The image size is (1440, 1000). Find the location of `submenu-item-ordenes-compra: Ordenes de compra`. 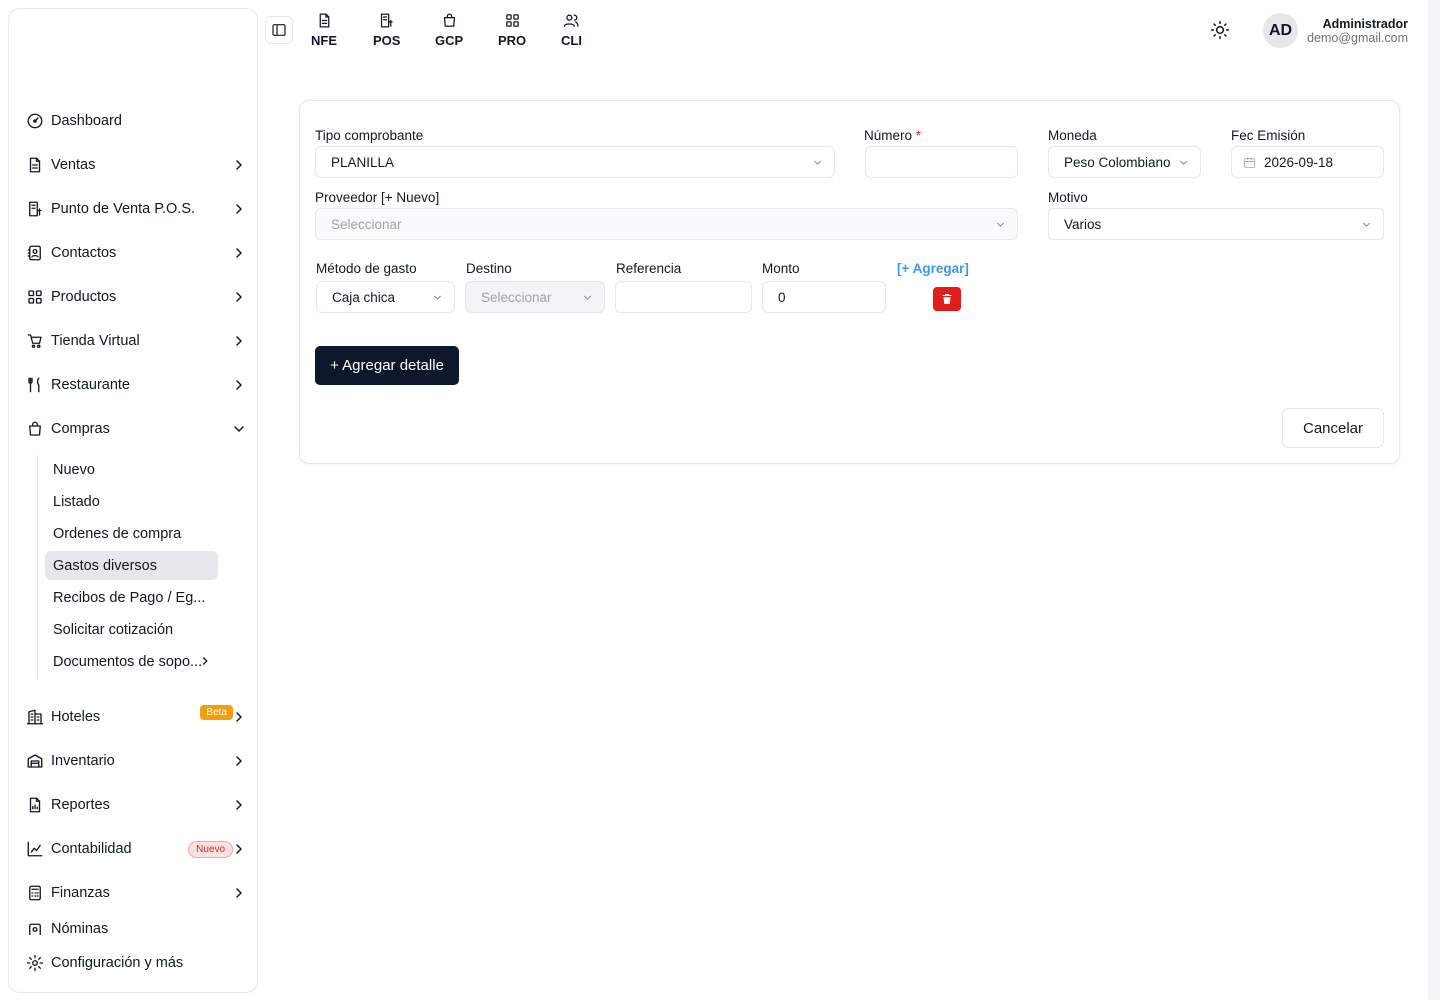

submenu-item-ordenes-compra: Ordenes de compra is located at coordinates (127, 533).